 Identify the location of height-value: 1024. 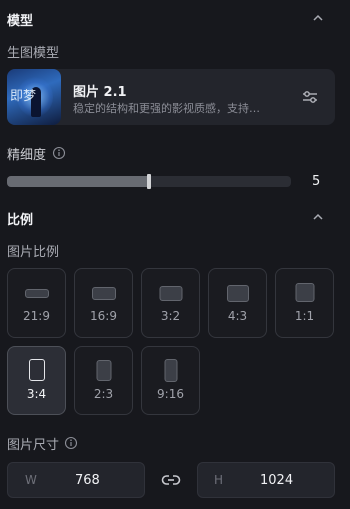
(277, 480).